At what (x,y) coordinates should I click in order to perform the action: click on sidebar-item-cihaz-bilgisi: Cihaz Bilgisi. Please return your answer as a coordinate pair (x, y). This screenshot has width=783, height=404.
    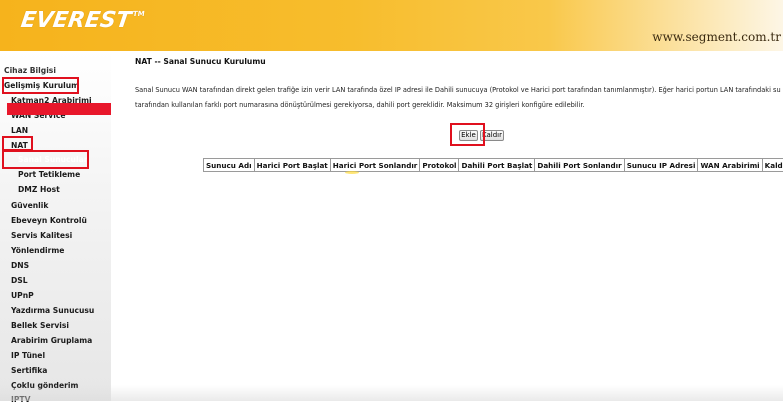
    Looking at the image, I should click on (30, 70).